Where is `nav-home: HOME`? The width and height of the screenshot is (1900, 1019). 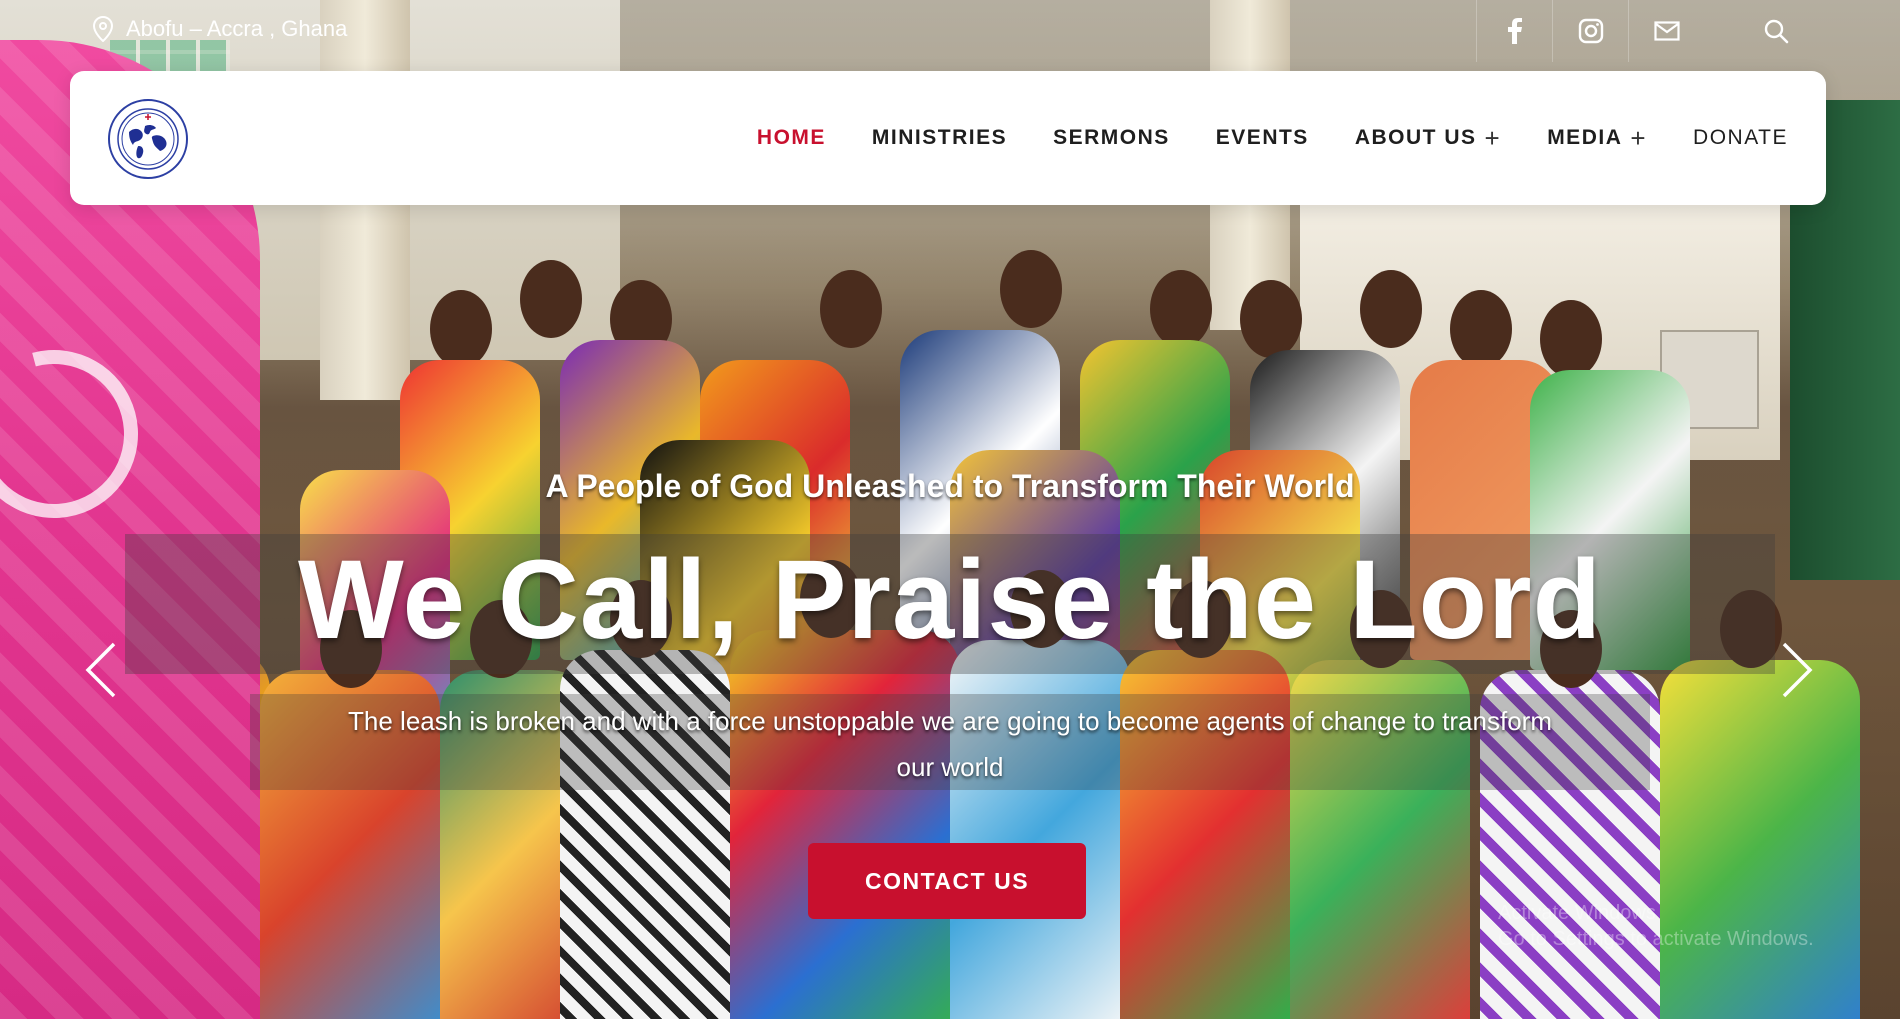
nav-home: HOME is located at coordinates (791, 138).